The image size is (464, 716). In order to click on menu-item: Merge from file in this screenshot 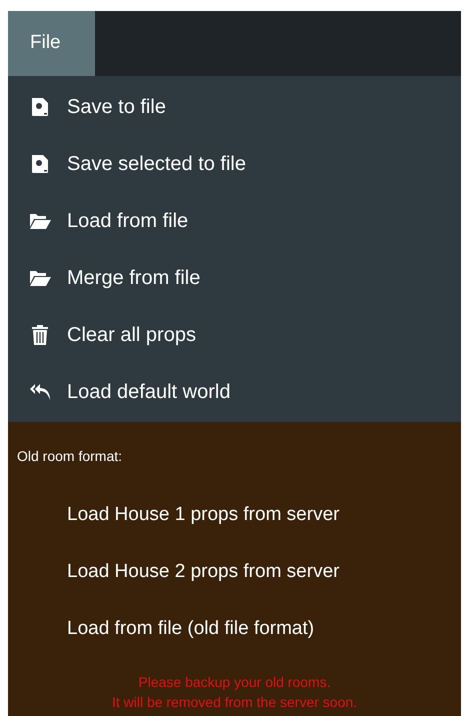, I will do `click(234, 277)`.